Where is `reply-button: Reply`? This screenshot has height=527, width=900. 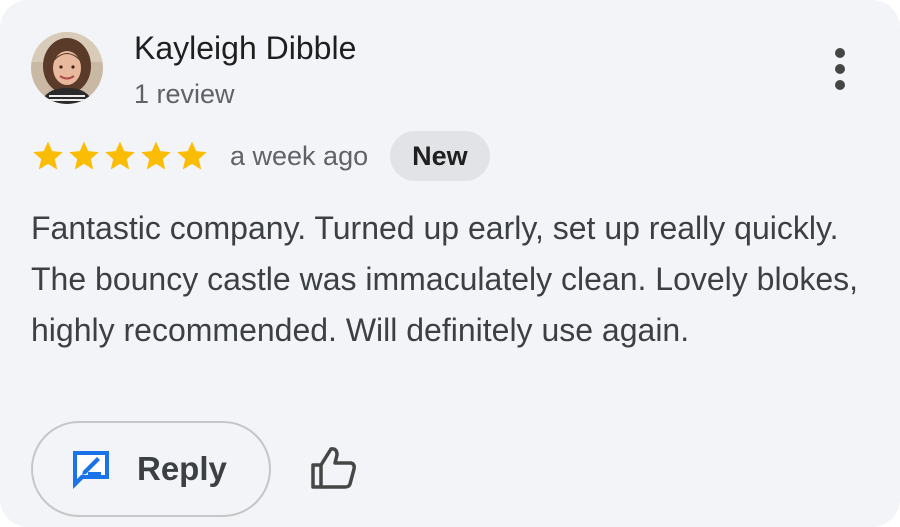
reply-button: Reply is located at coordinates (151, 469).